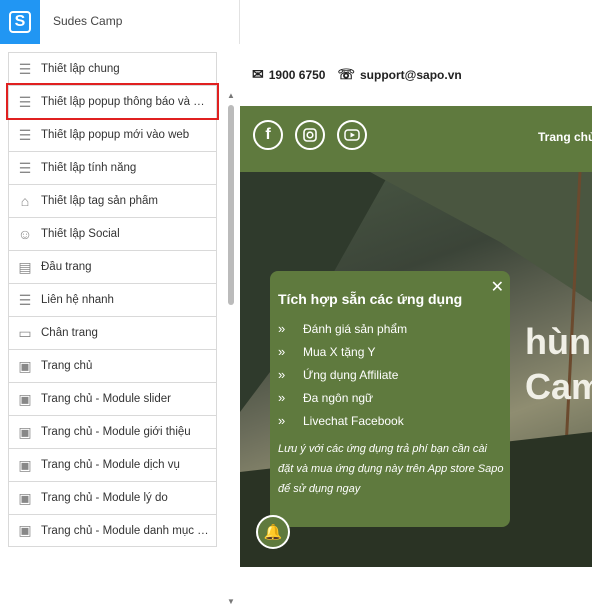 The image size is (592, 609). I want to click on popup-list-item: » Ứng dụng Affiliate, so click(338, 374).